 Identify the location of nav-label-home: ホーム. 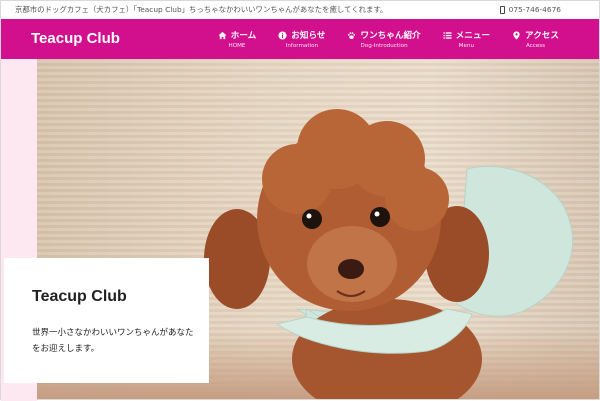
(243, 36).